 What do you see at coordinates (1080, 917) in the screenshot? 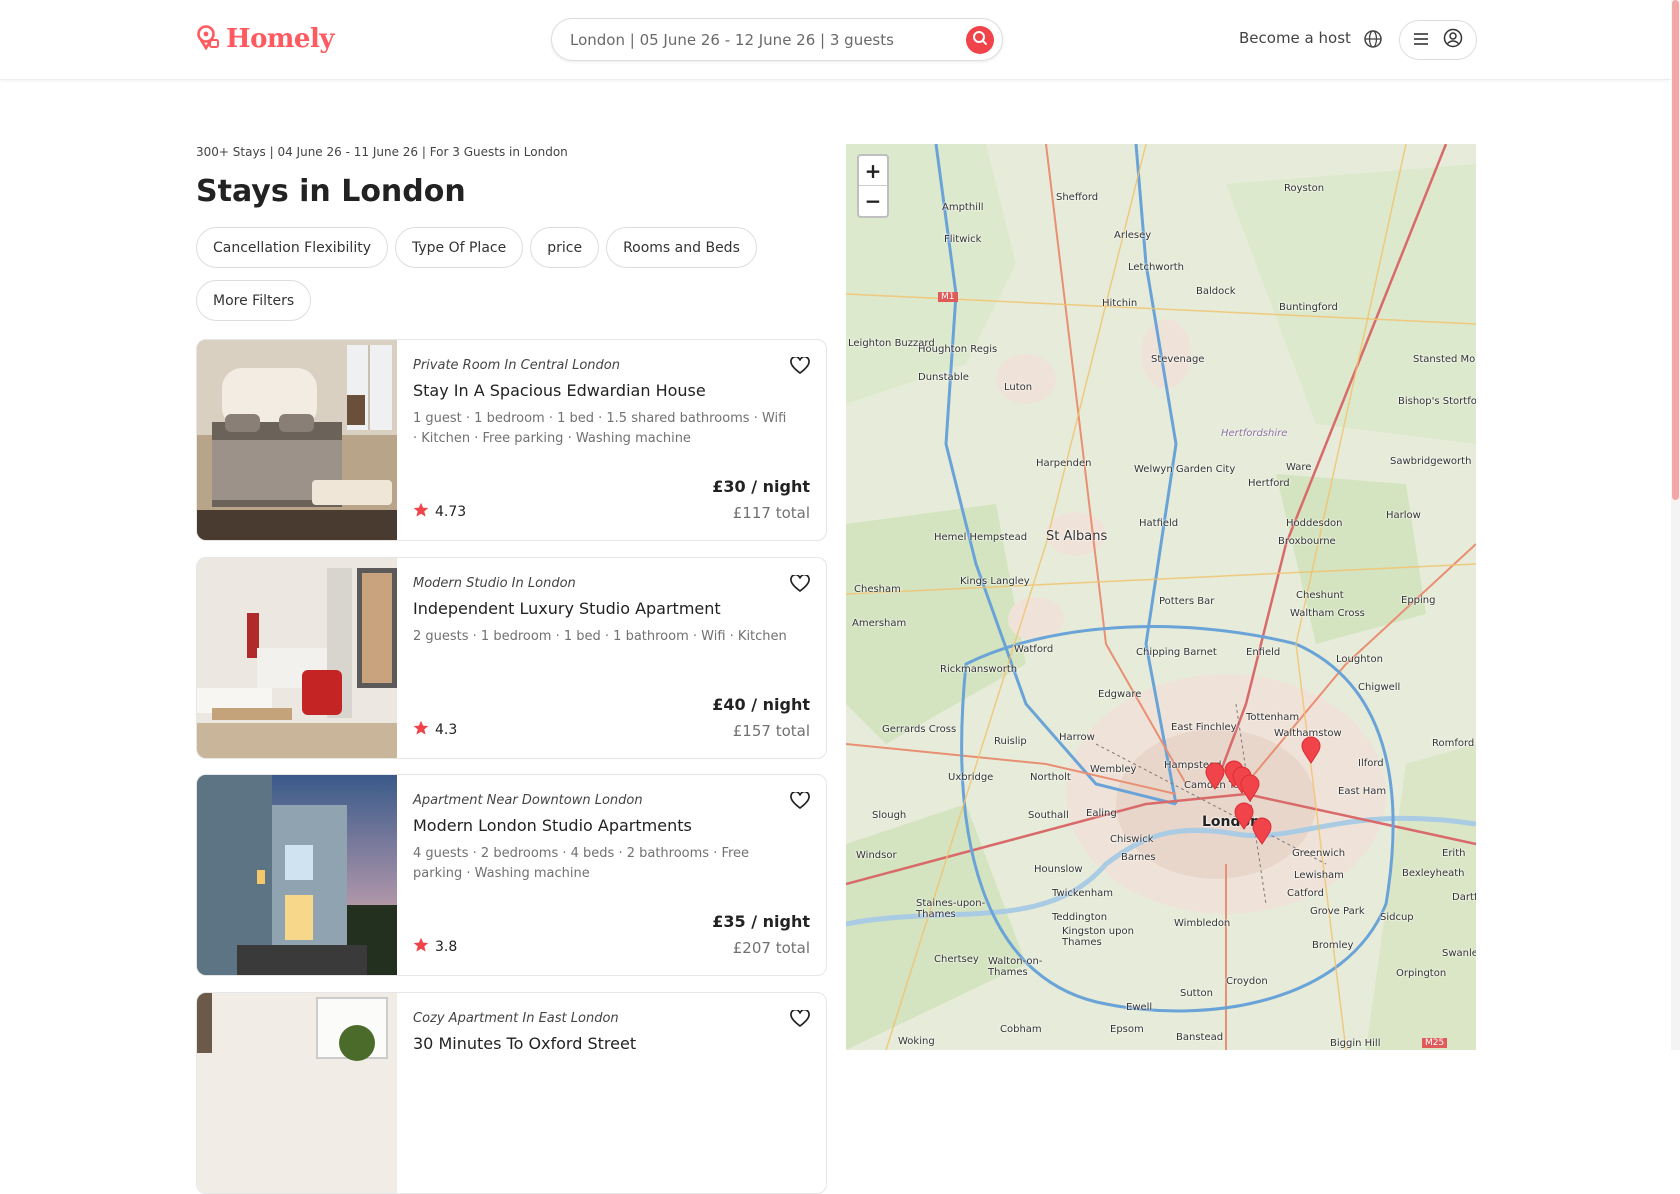
I see `map-label: Teddington` at bounding box center [1080, 917].